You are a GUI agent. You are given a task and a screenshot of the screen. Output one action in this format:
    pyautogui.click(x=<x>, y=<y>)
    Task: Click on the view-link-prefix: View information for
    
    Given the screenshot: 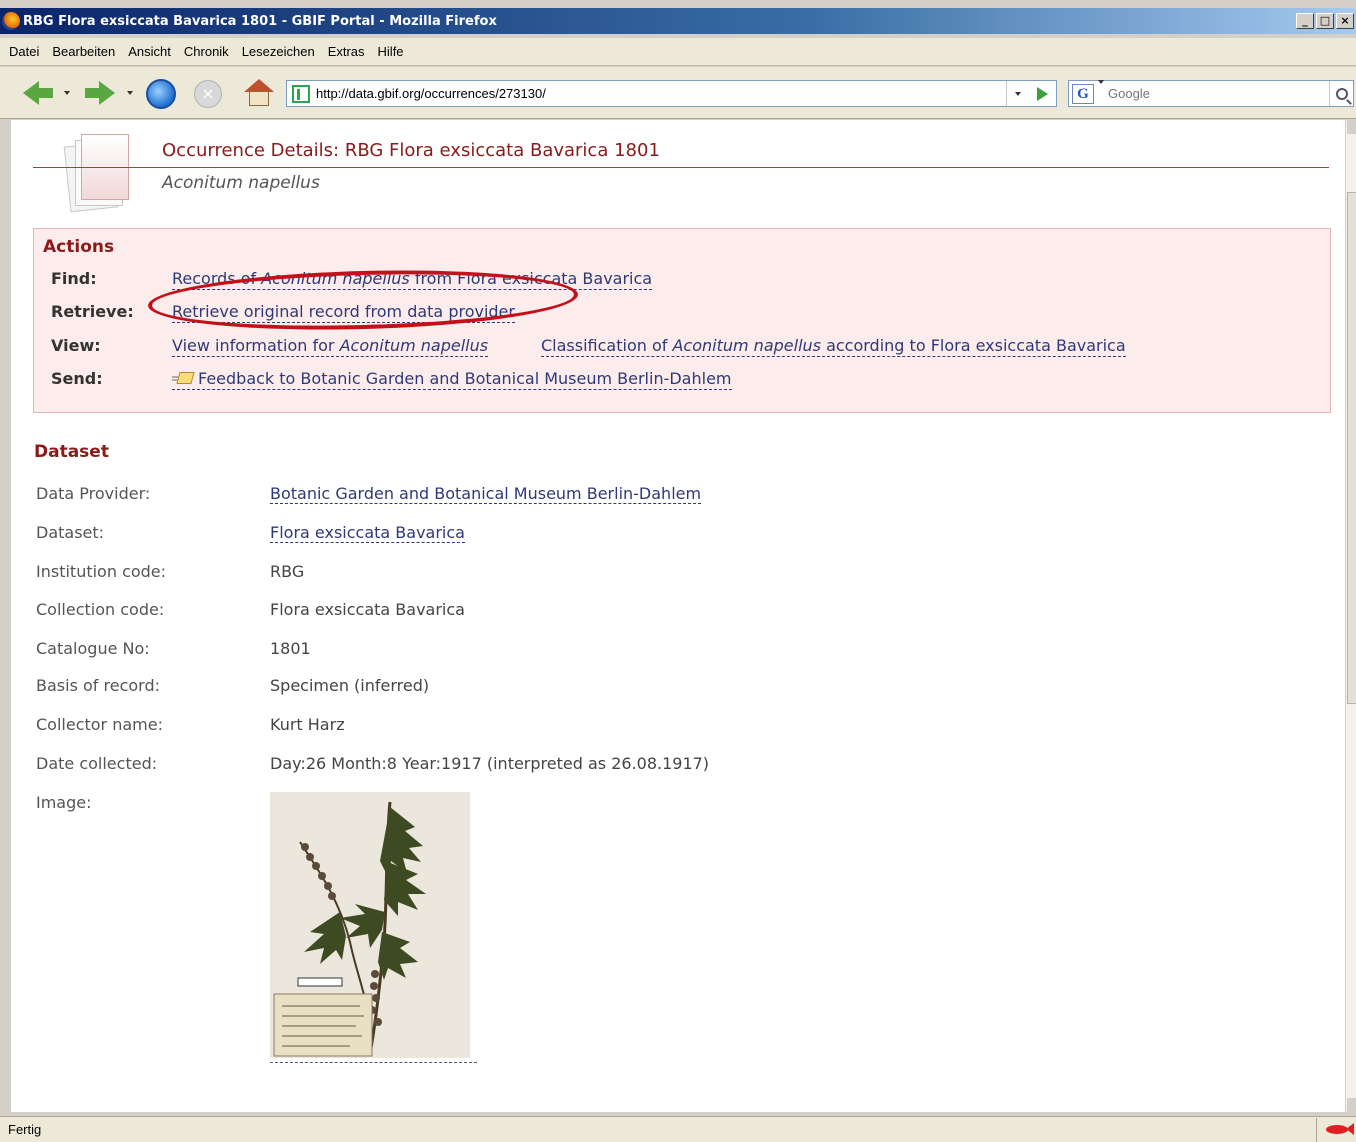 What is the action you would take?
    pyautogui.click(x=256, y=345)
    